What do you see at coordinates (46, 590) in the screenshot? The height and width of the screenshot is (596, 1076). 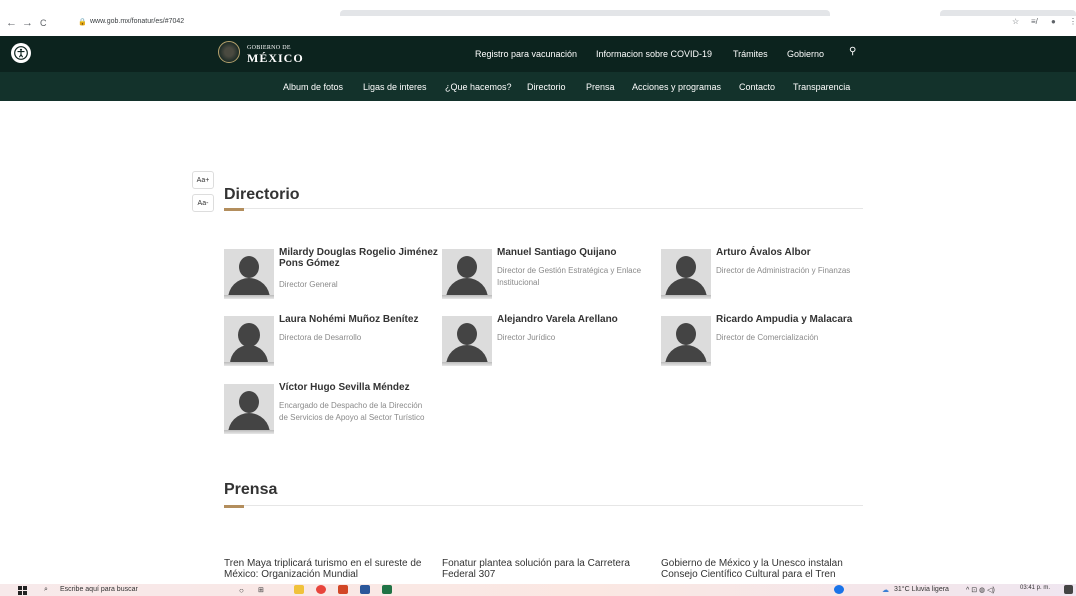 I see `search-icon: ⌕` at bounding box center [46, 590].